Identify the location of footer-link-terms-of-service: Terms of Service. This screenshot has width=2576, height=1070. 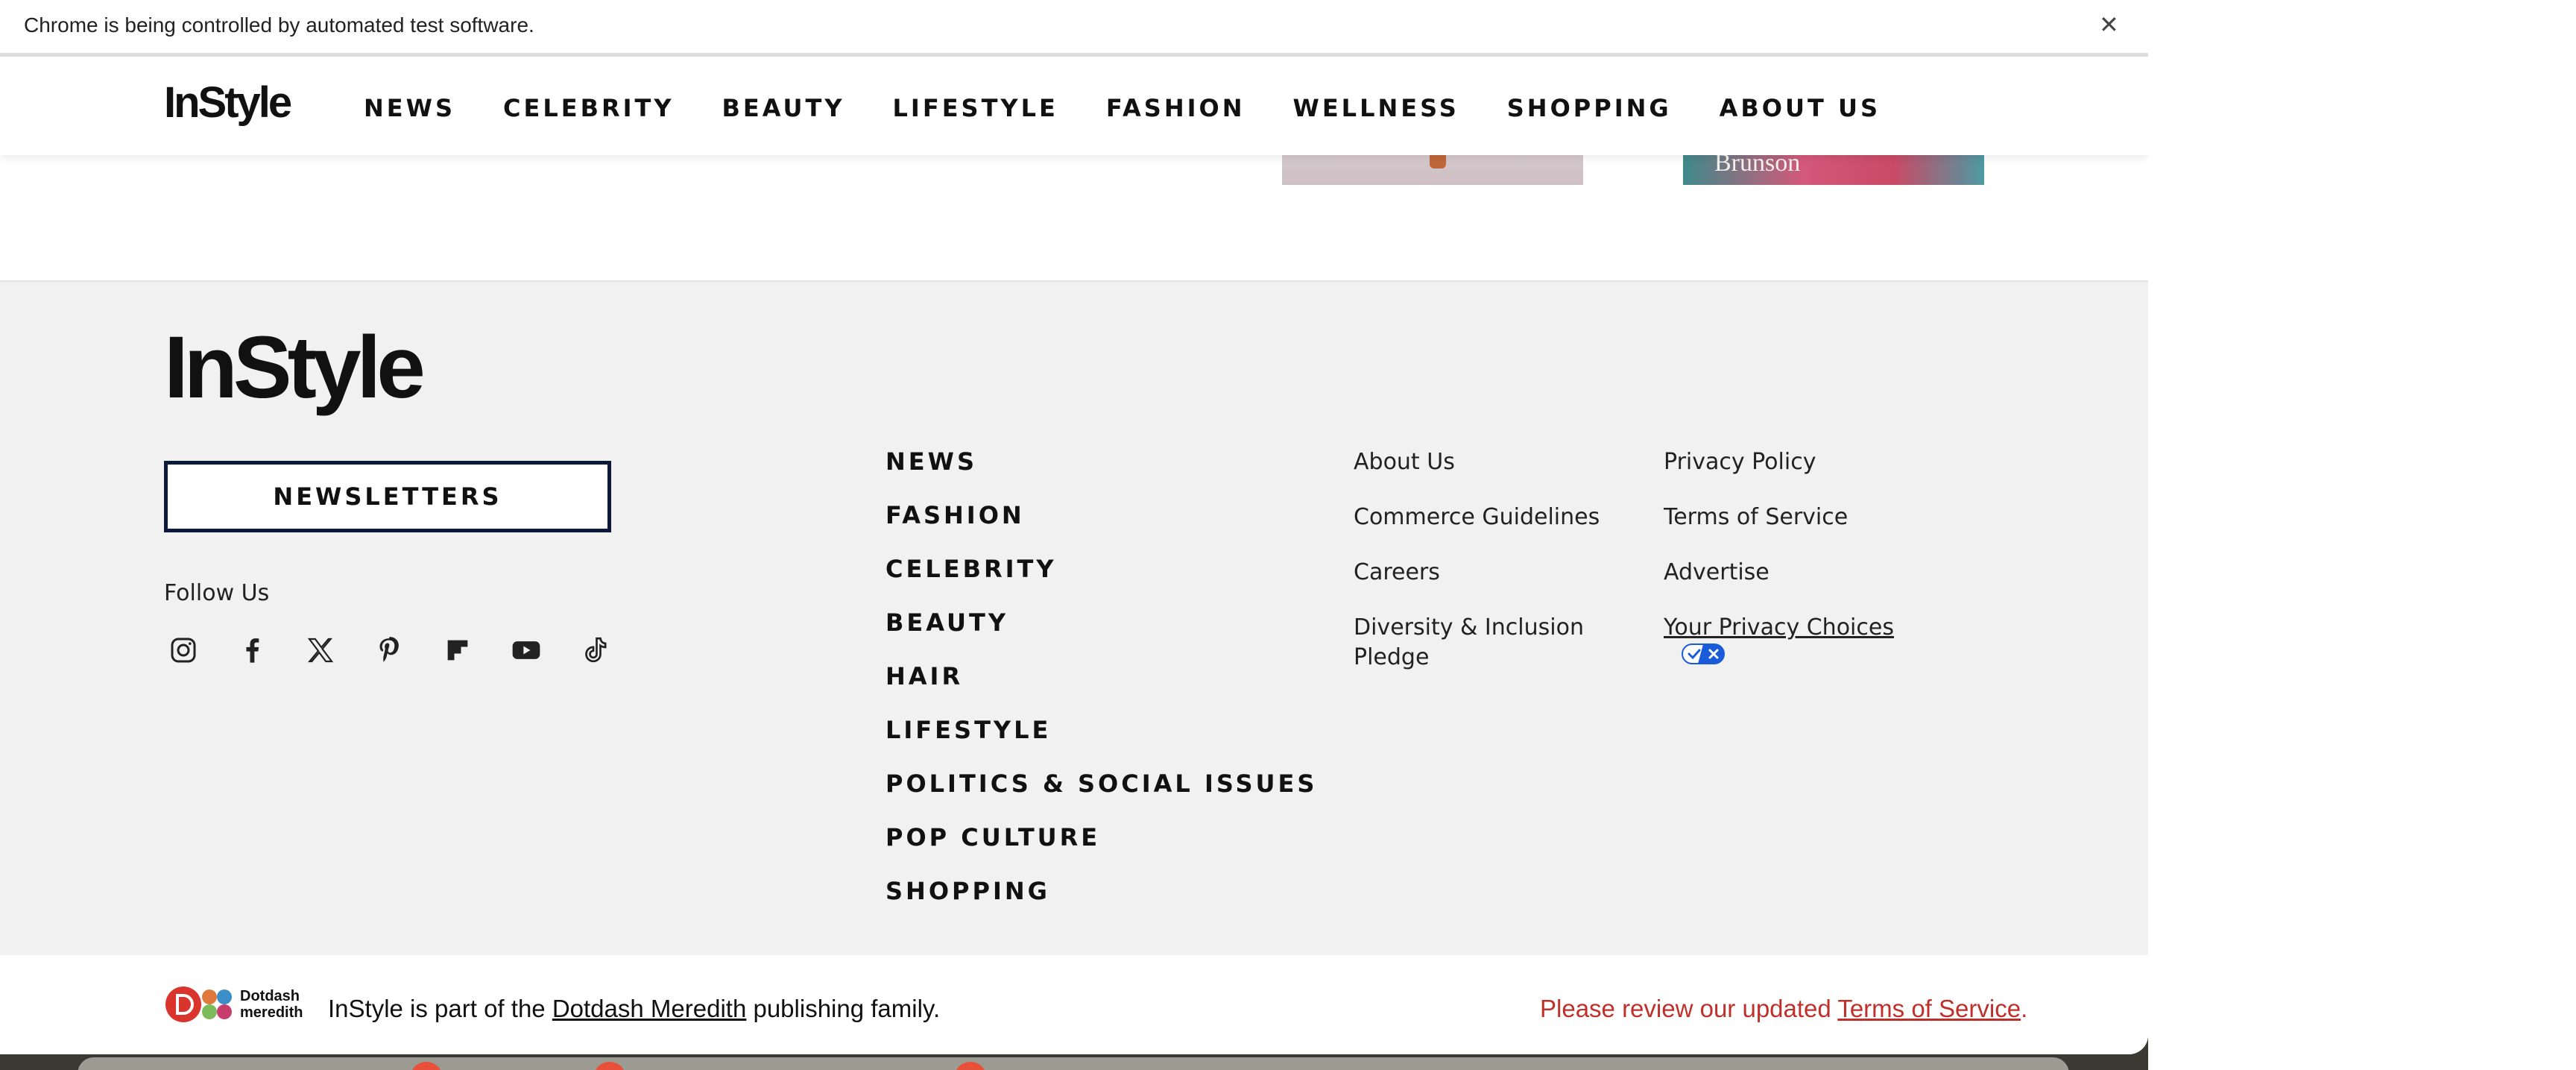
(1805, 517).